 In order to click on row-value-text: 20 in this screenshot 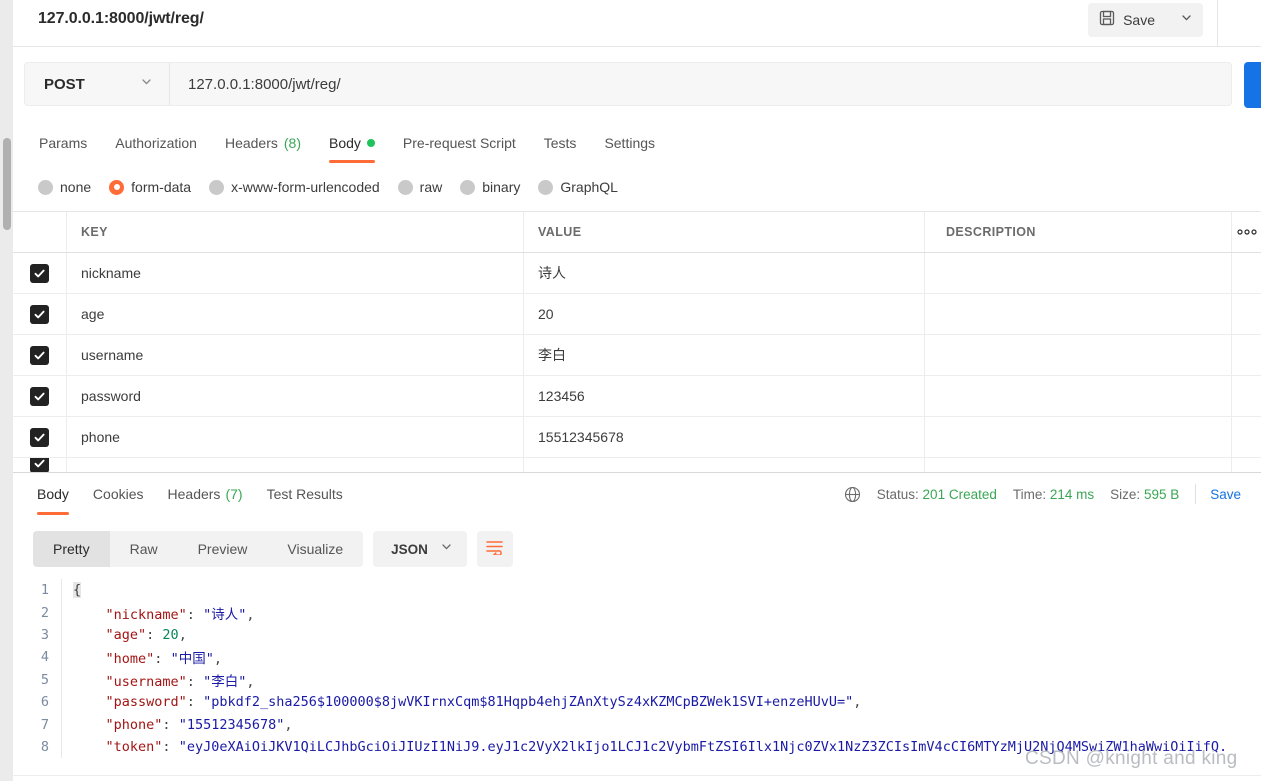, I will do `click(546, 314)`.